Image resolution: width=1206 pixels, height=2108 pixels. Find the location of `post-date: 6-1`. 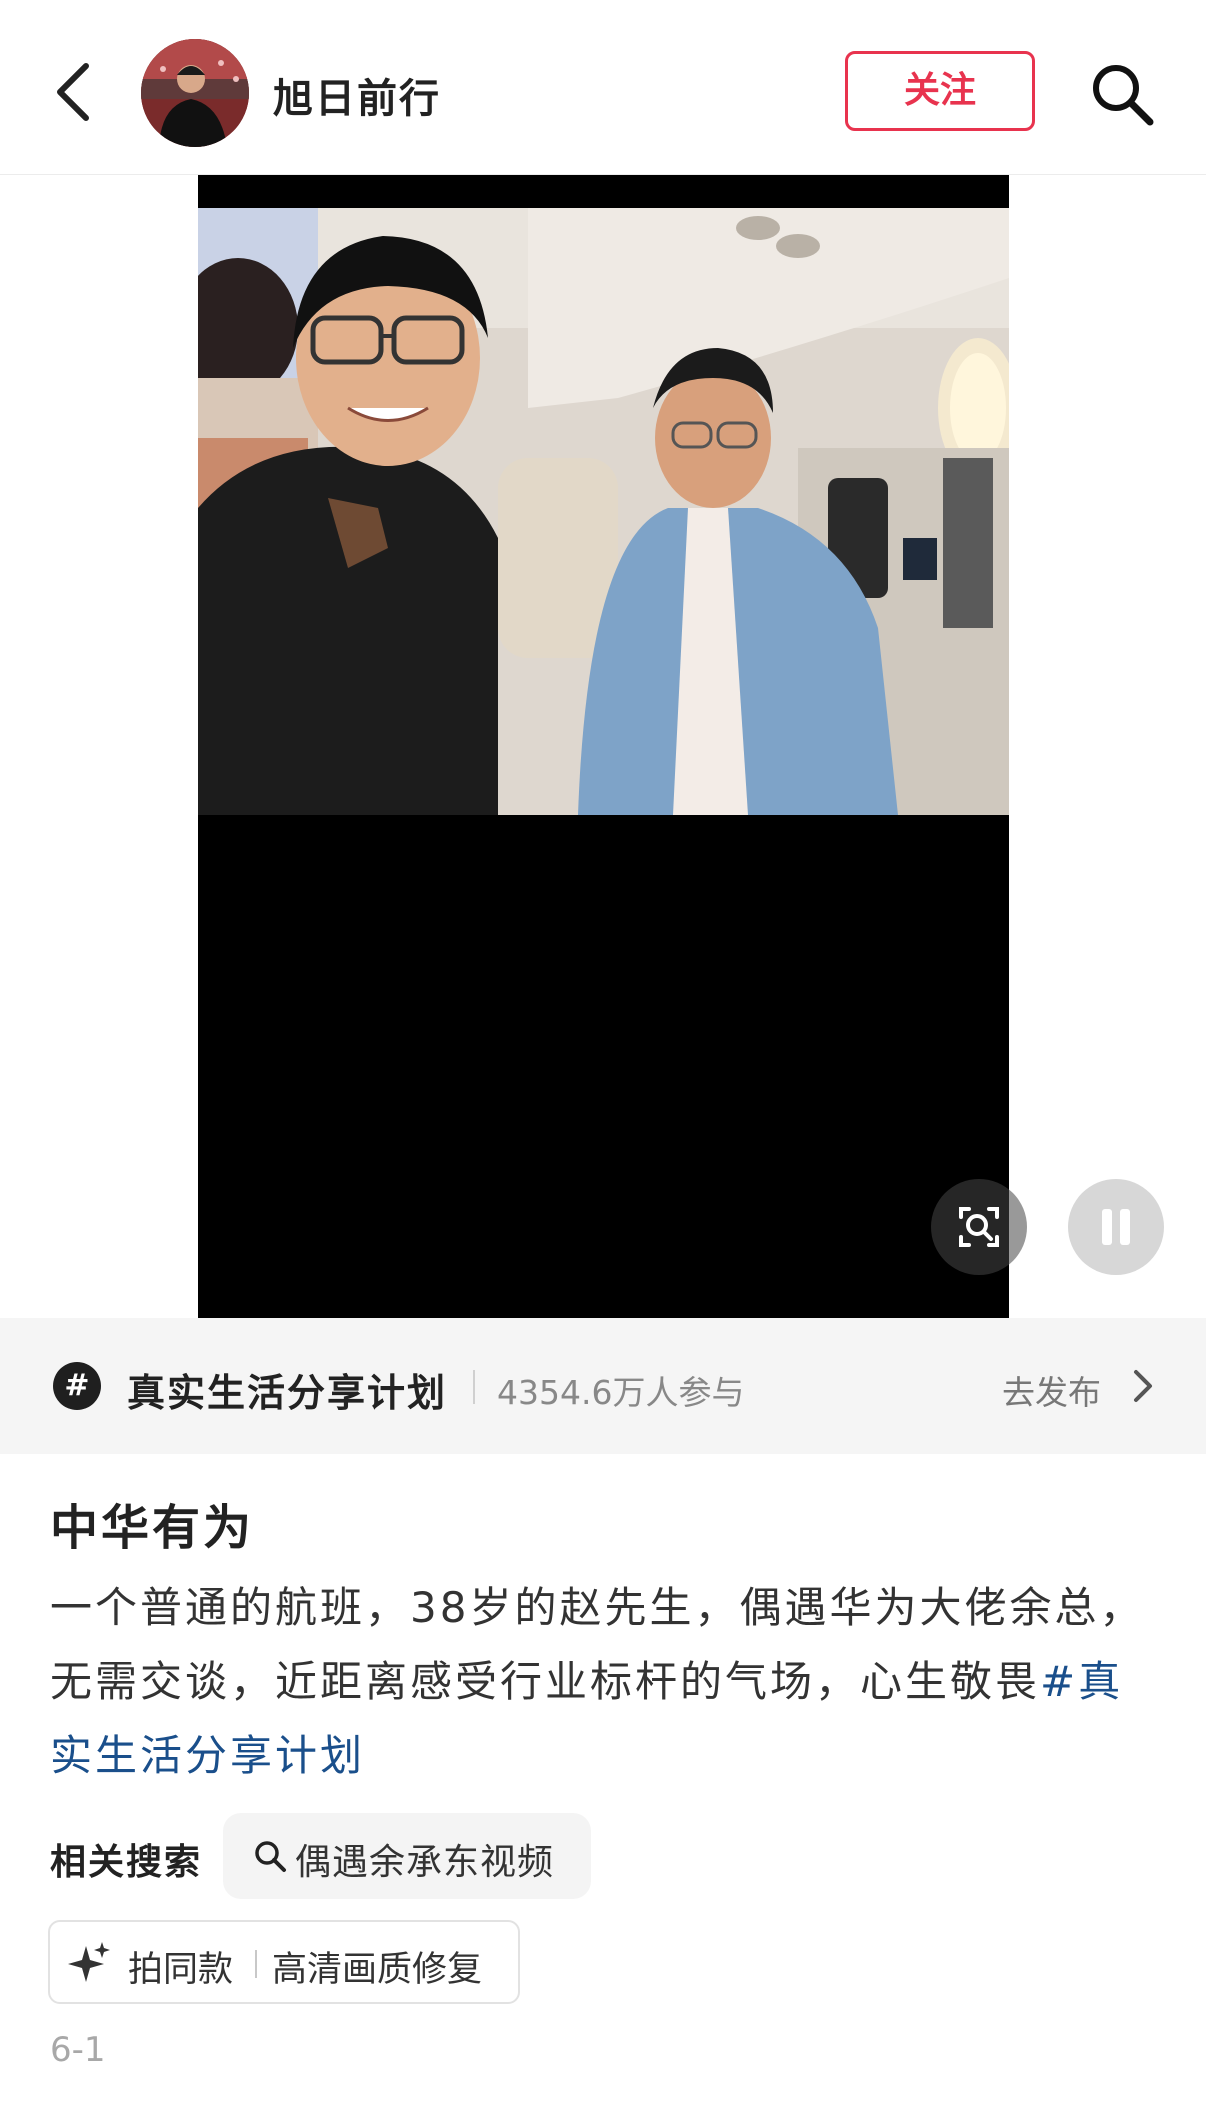

post-date: 6-1 is located at coordinates (78, 2050).